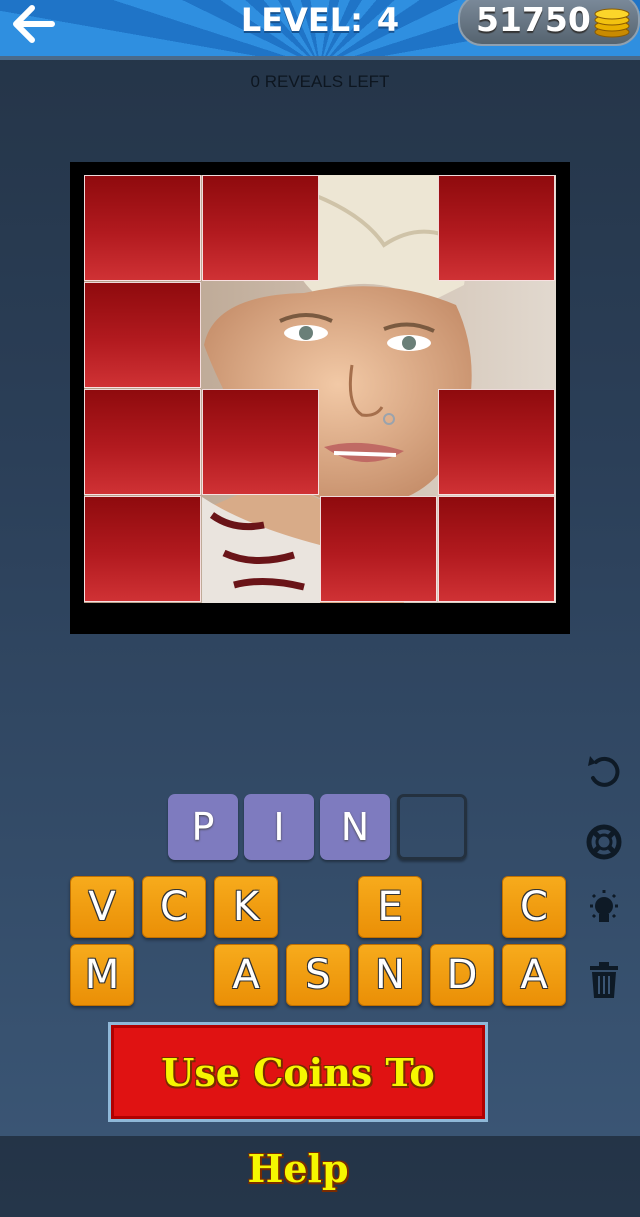  I want to click on trash-icon, so click(604, 980).